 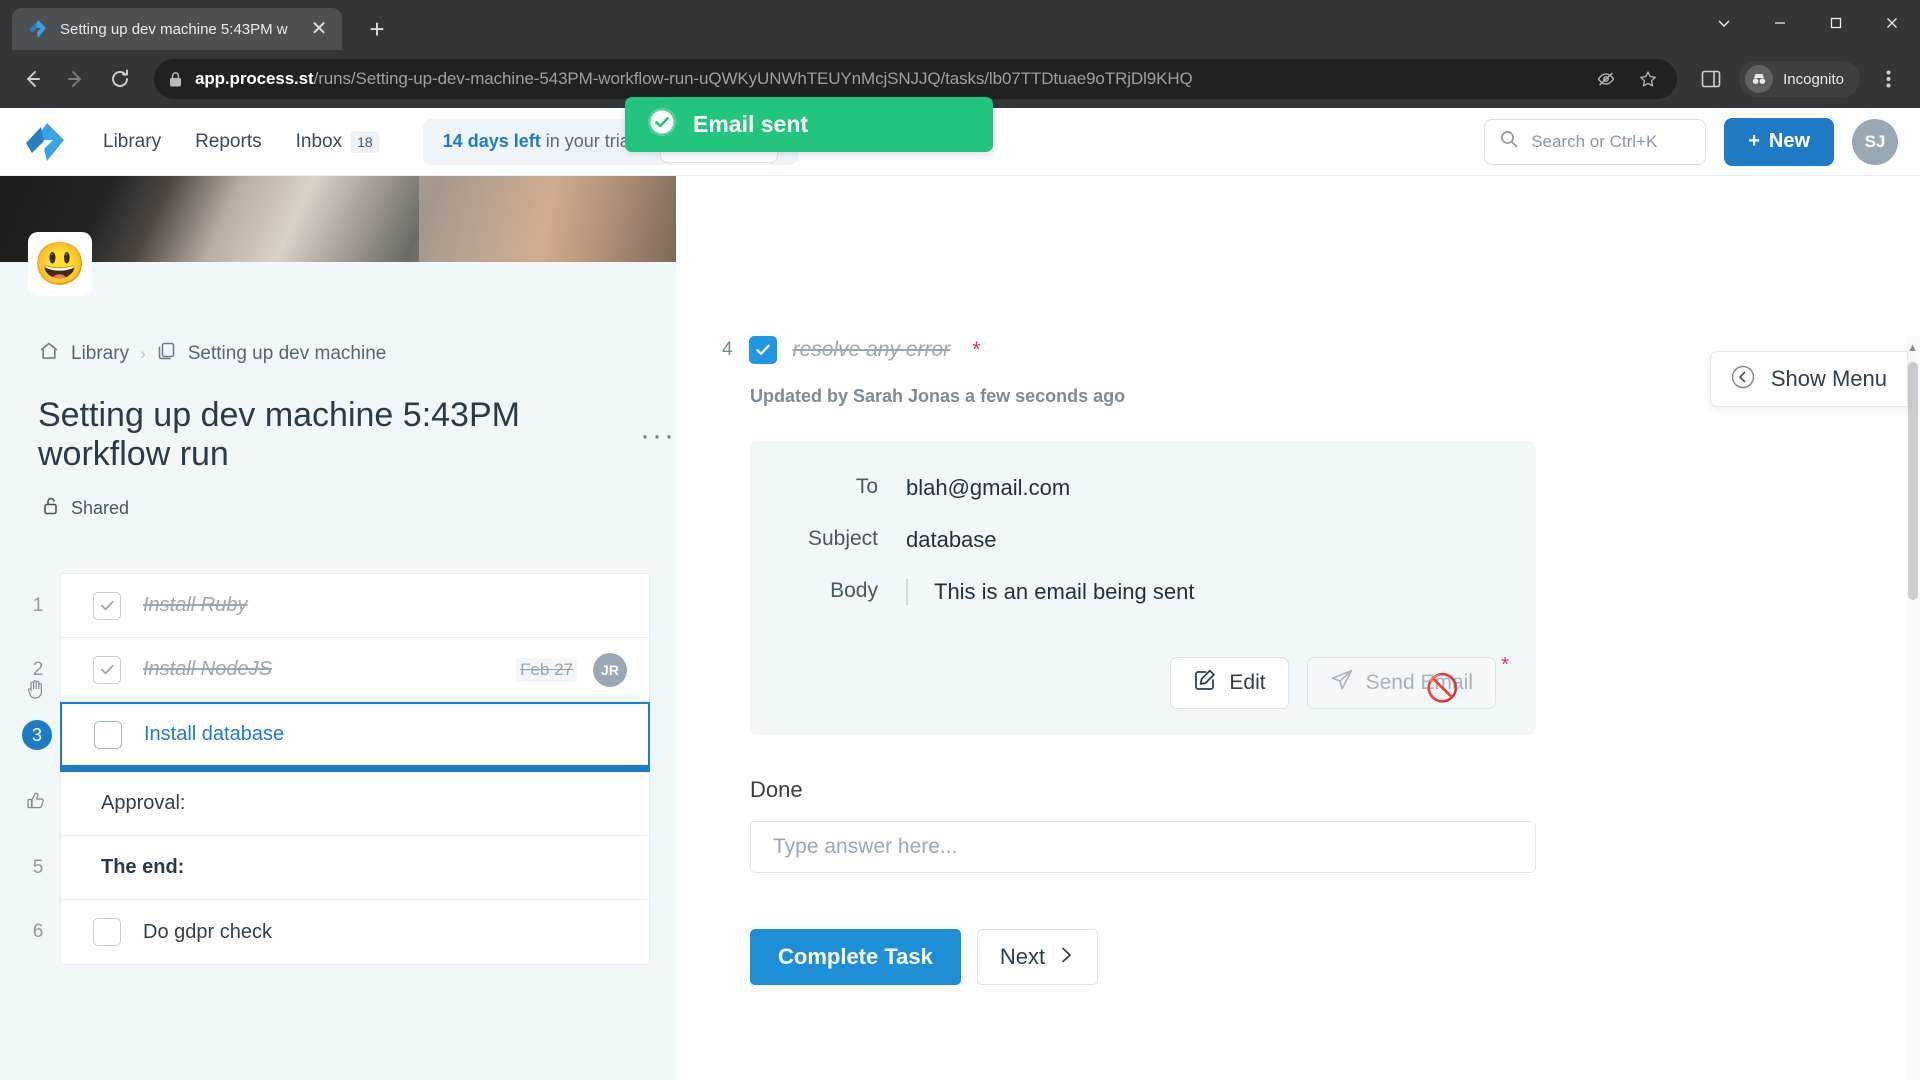 I want to click on close-tab-icon: ✕, so click(x=319, y=29).